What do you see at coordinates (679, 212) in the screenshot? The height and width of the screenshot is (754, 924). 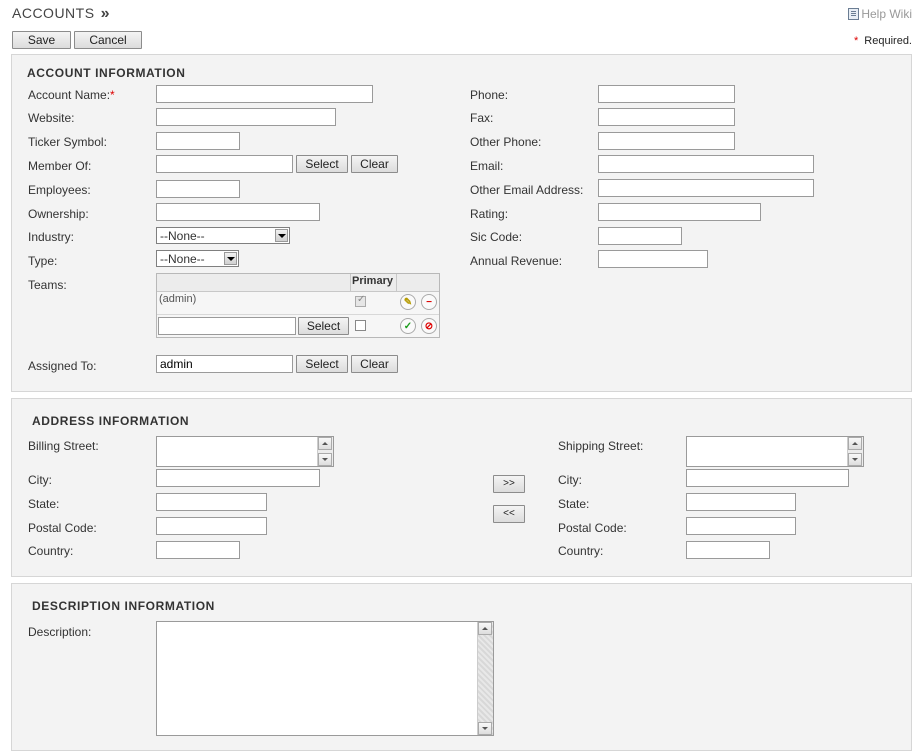 I see `rating-input` at bounding box center [679, 212].